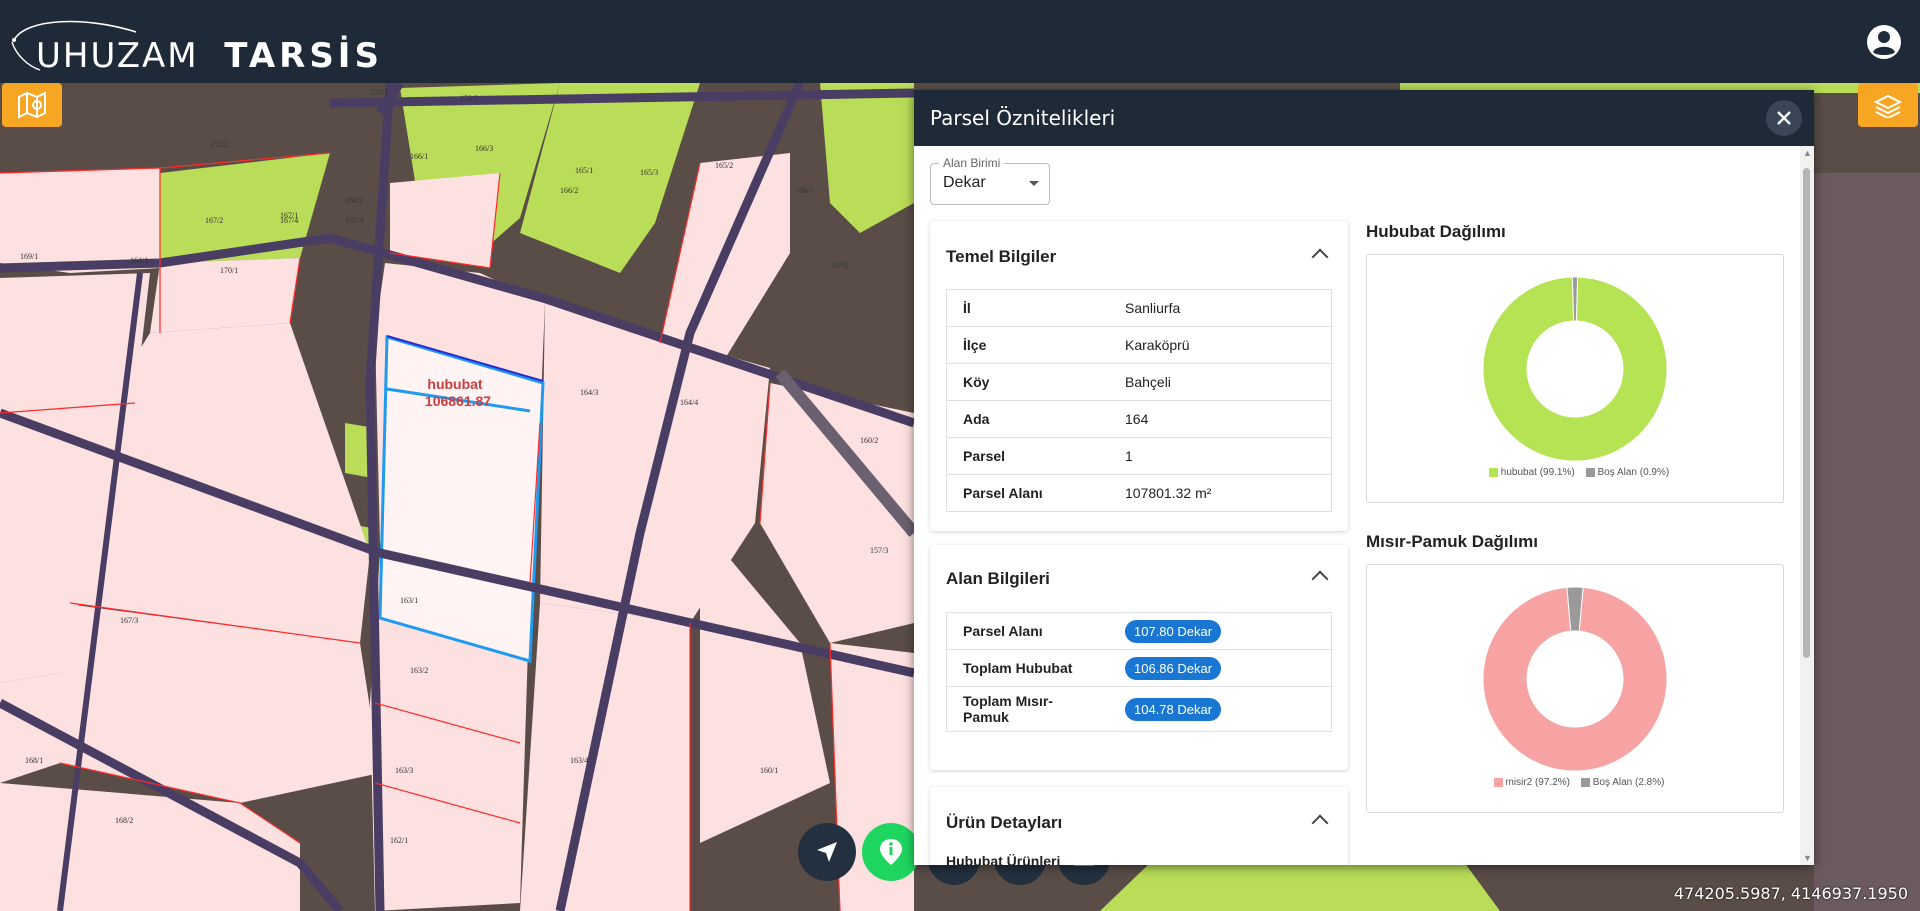  What do you see at coordinates (129, 620) in the screenshot?
I see `parcel-number-label: 167/3` at bounding box center [129, 620].